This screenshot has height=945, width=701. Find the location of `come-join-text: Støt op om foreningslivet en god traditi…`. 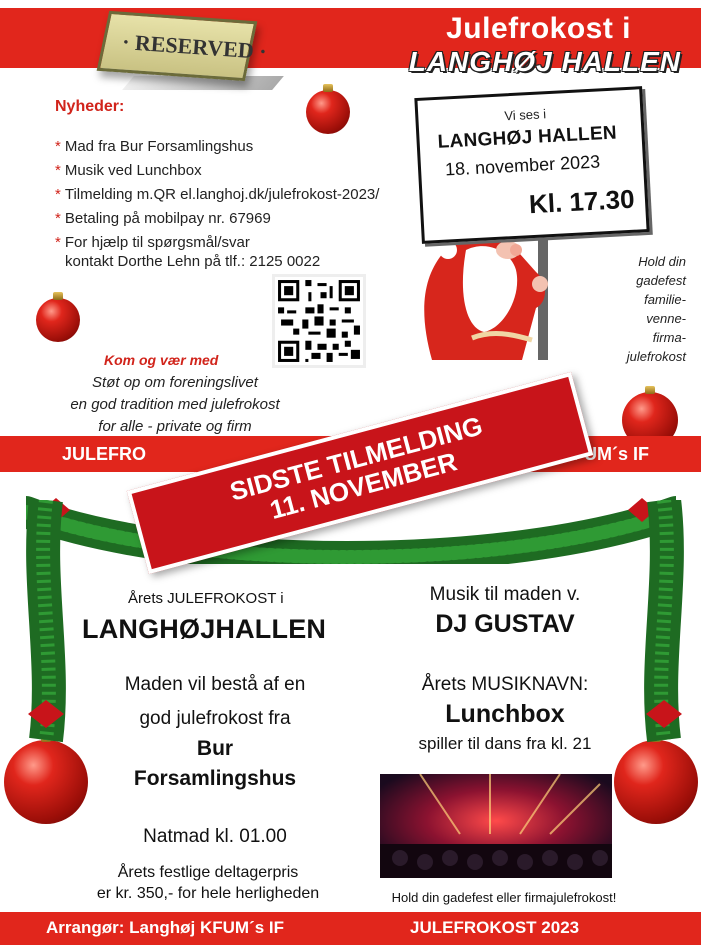

come-join-text: Støt op om foreningslivet en god traditi… is located at coordinates (175, 404).